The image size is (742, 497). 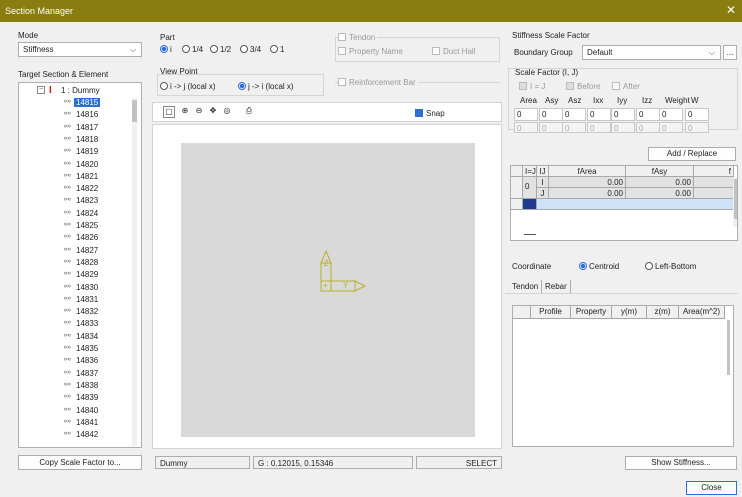 I want to click on pan-icon: ✥, so click(x=213, y=112).